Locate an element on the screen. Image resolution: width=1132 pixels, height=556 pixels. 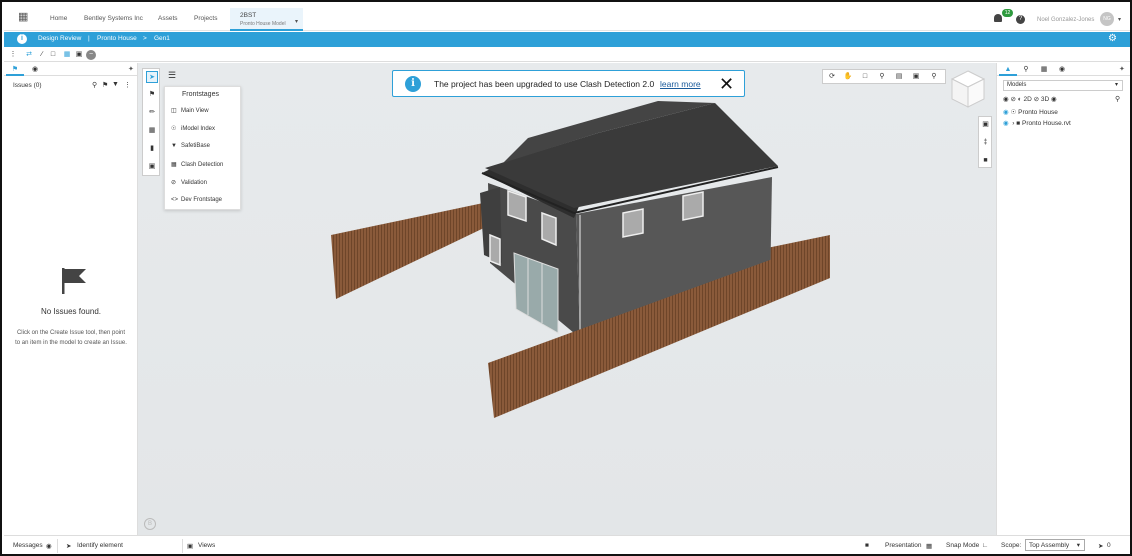
invert-icon: ◐ is located at coordinates (1020, 99).